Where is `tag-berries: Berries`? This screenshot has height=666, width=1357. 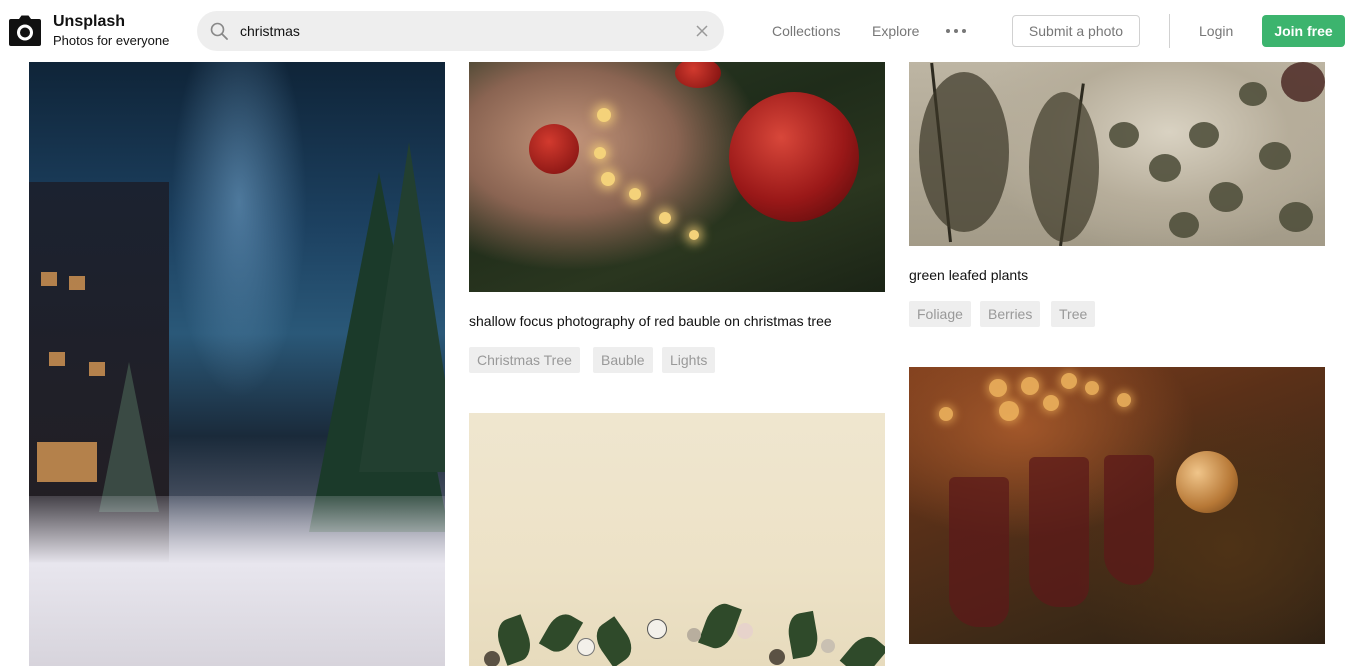 tag-berries: Berries is located at coordinates (1010, 314).